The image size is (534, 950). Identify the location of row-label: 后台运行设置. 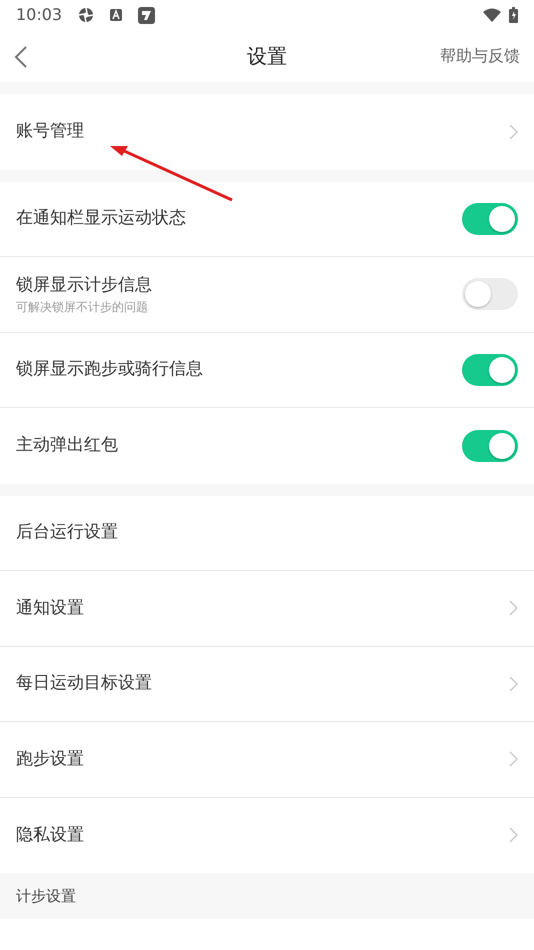
(67, 532).